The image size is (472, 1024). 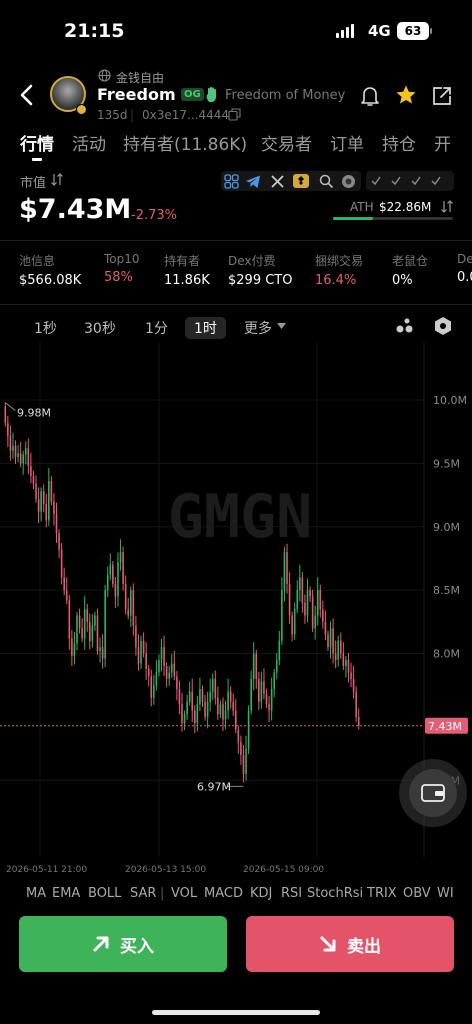 What do you see at coordinates (347, 142) in the screenshot?
I see `tab-orders: 订单` at bounding box center [347, 142].